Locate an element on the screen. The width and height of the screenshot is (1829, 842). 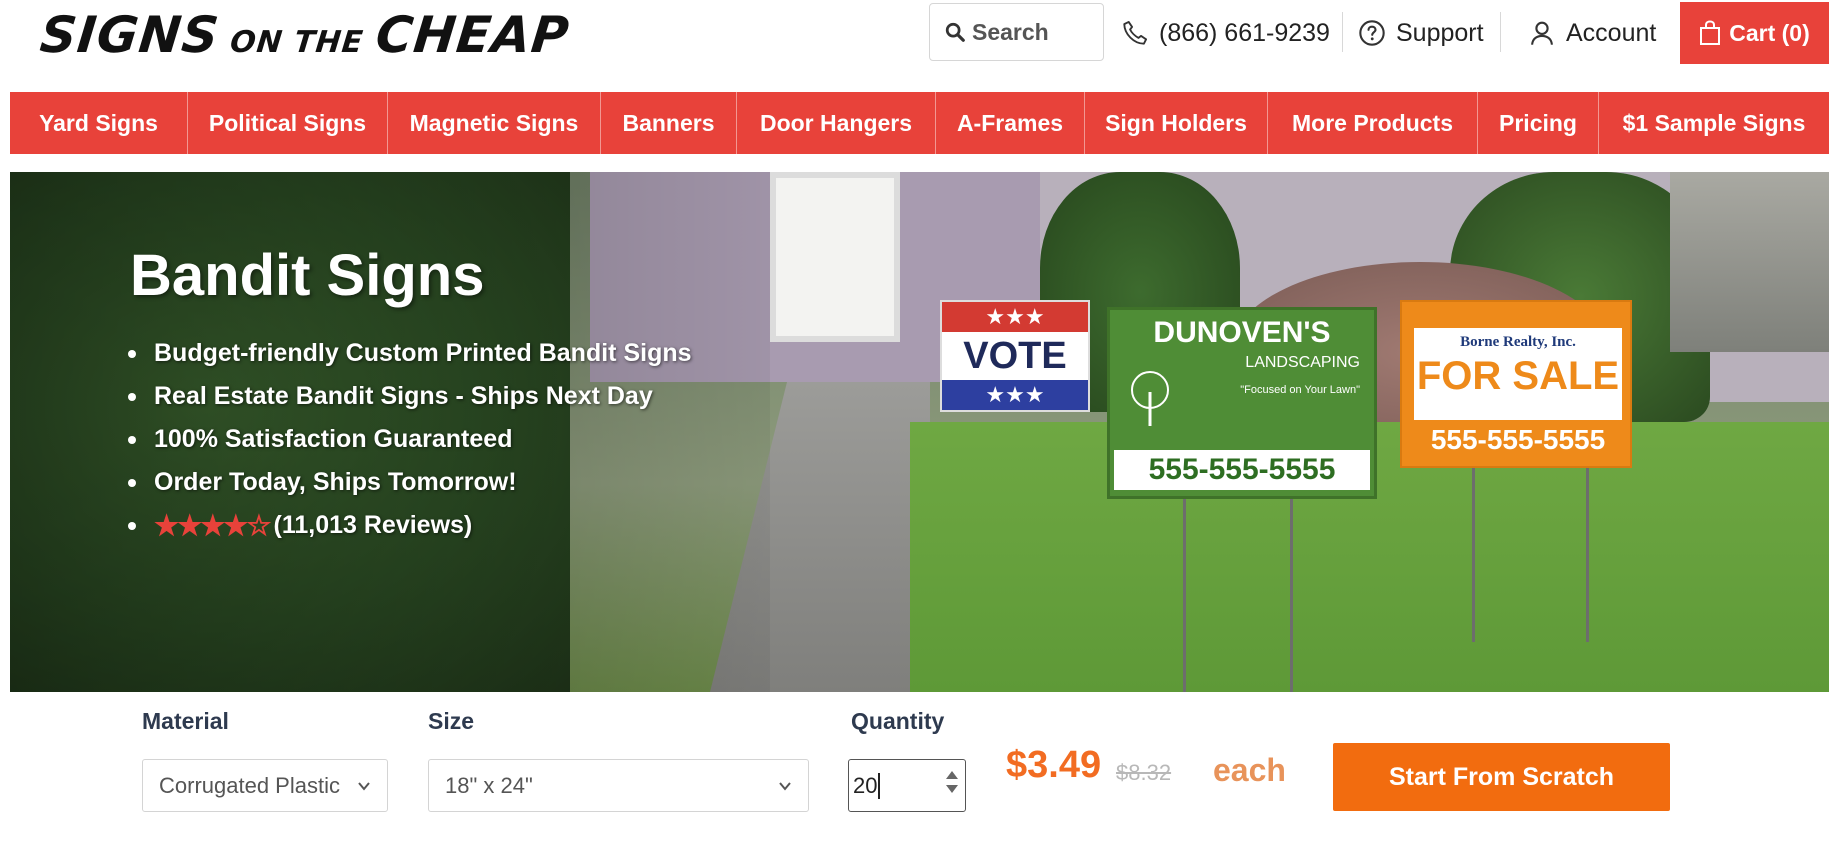
realty-phone: 555-555-5555 is located at coordinates (1518, 439).